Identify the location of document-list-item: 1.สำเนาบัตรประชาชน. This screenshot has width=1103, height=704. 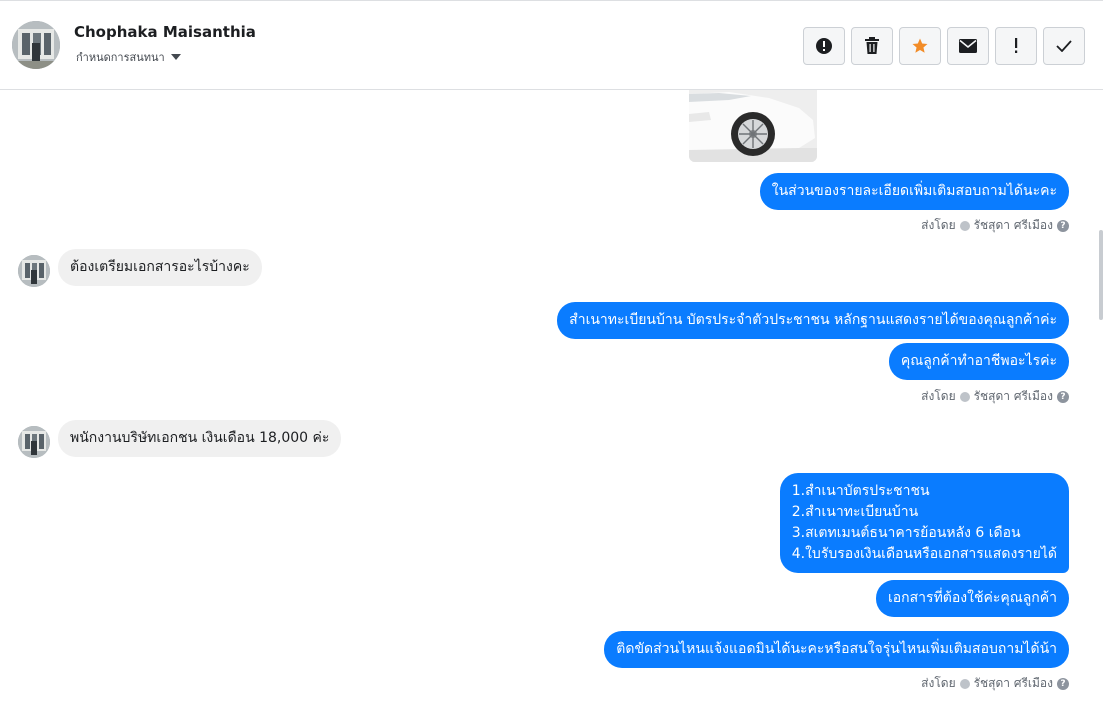
(860, 491).